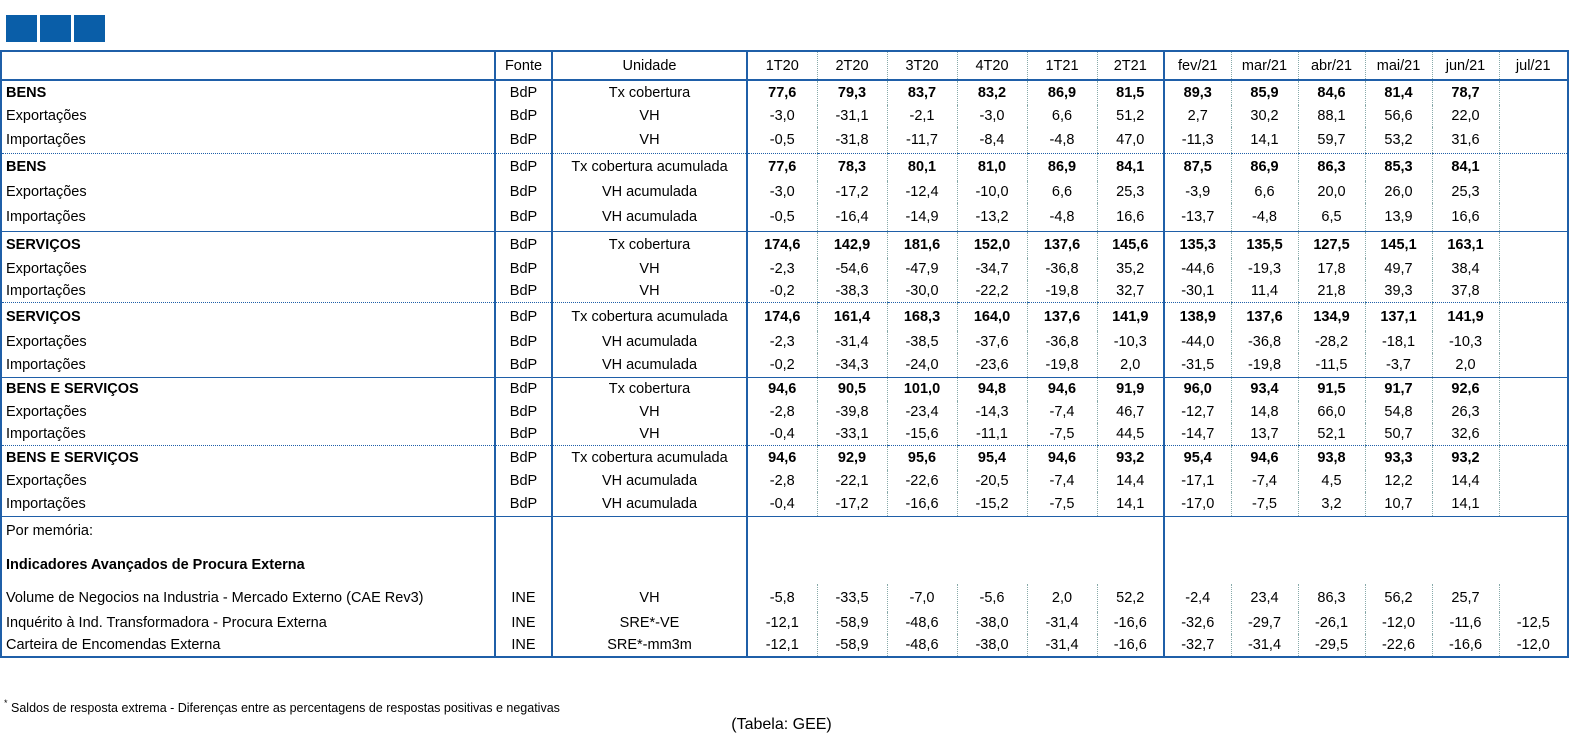  I want to click on value-cell: -38,5, so click(921, 342).